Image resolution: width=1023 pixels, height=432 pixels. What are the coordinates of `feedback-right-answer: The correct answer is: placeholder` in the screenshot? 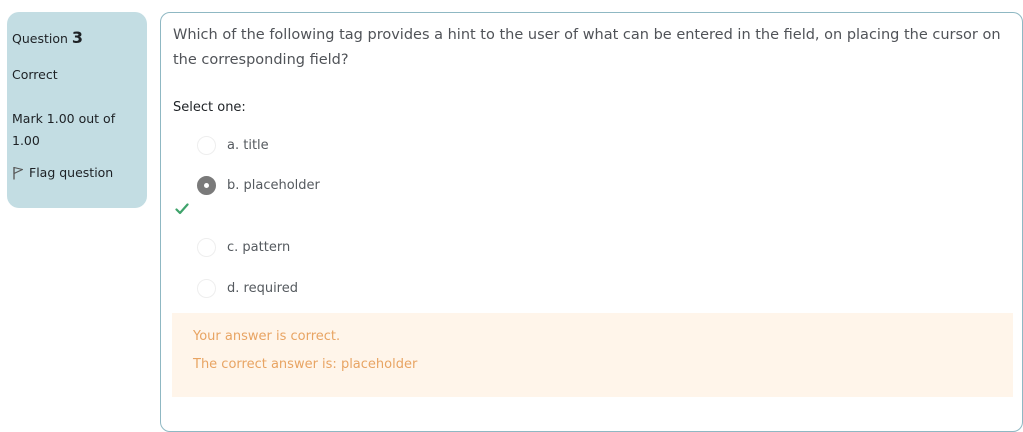 It's located at (305, 364).